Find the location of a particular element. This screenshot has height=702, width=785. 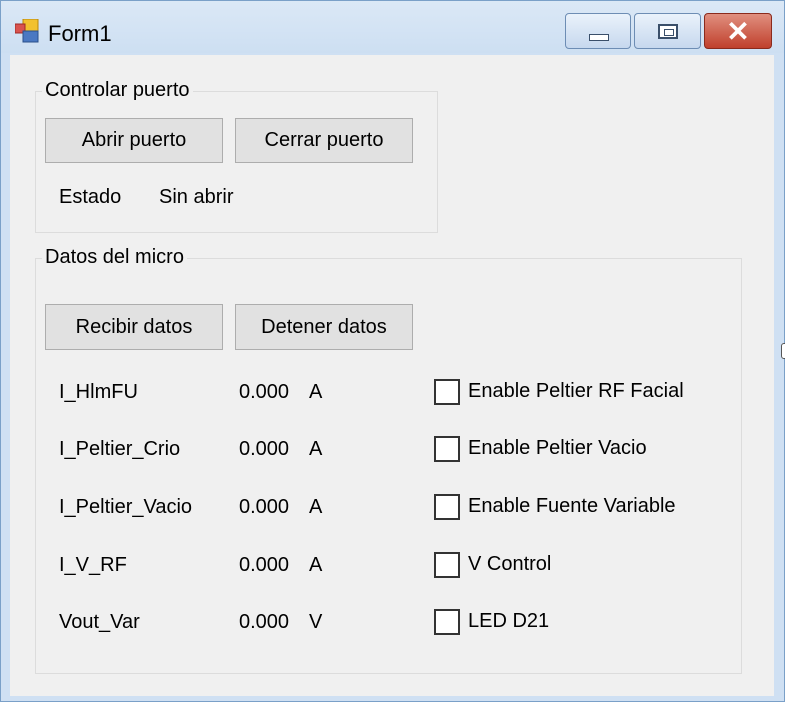

title-bar: Form1 ✕ is located at coordinates (392, 27).